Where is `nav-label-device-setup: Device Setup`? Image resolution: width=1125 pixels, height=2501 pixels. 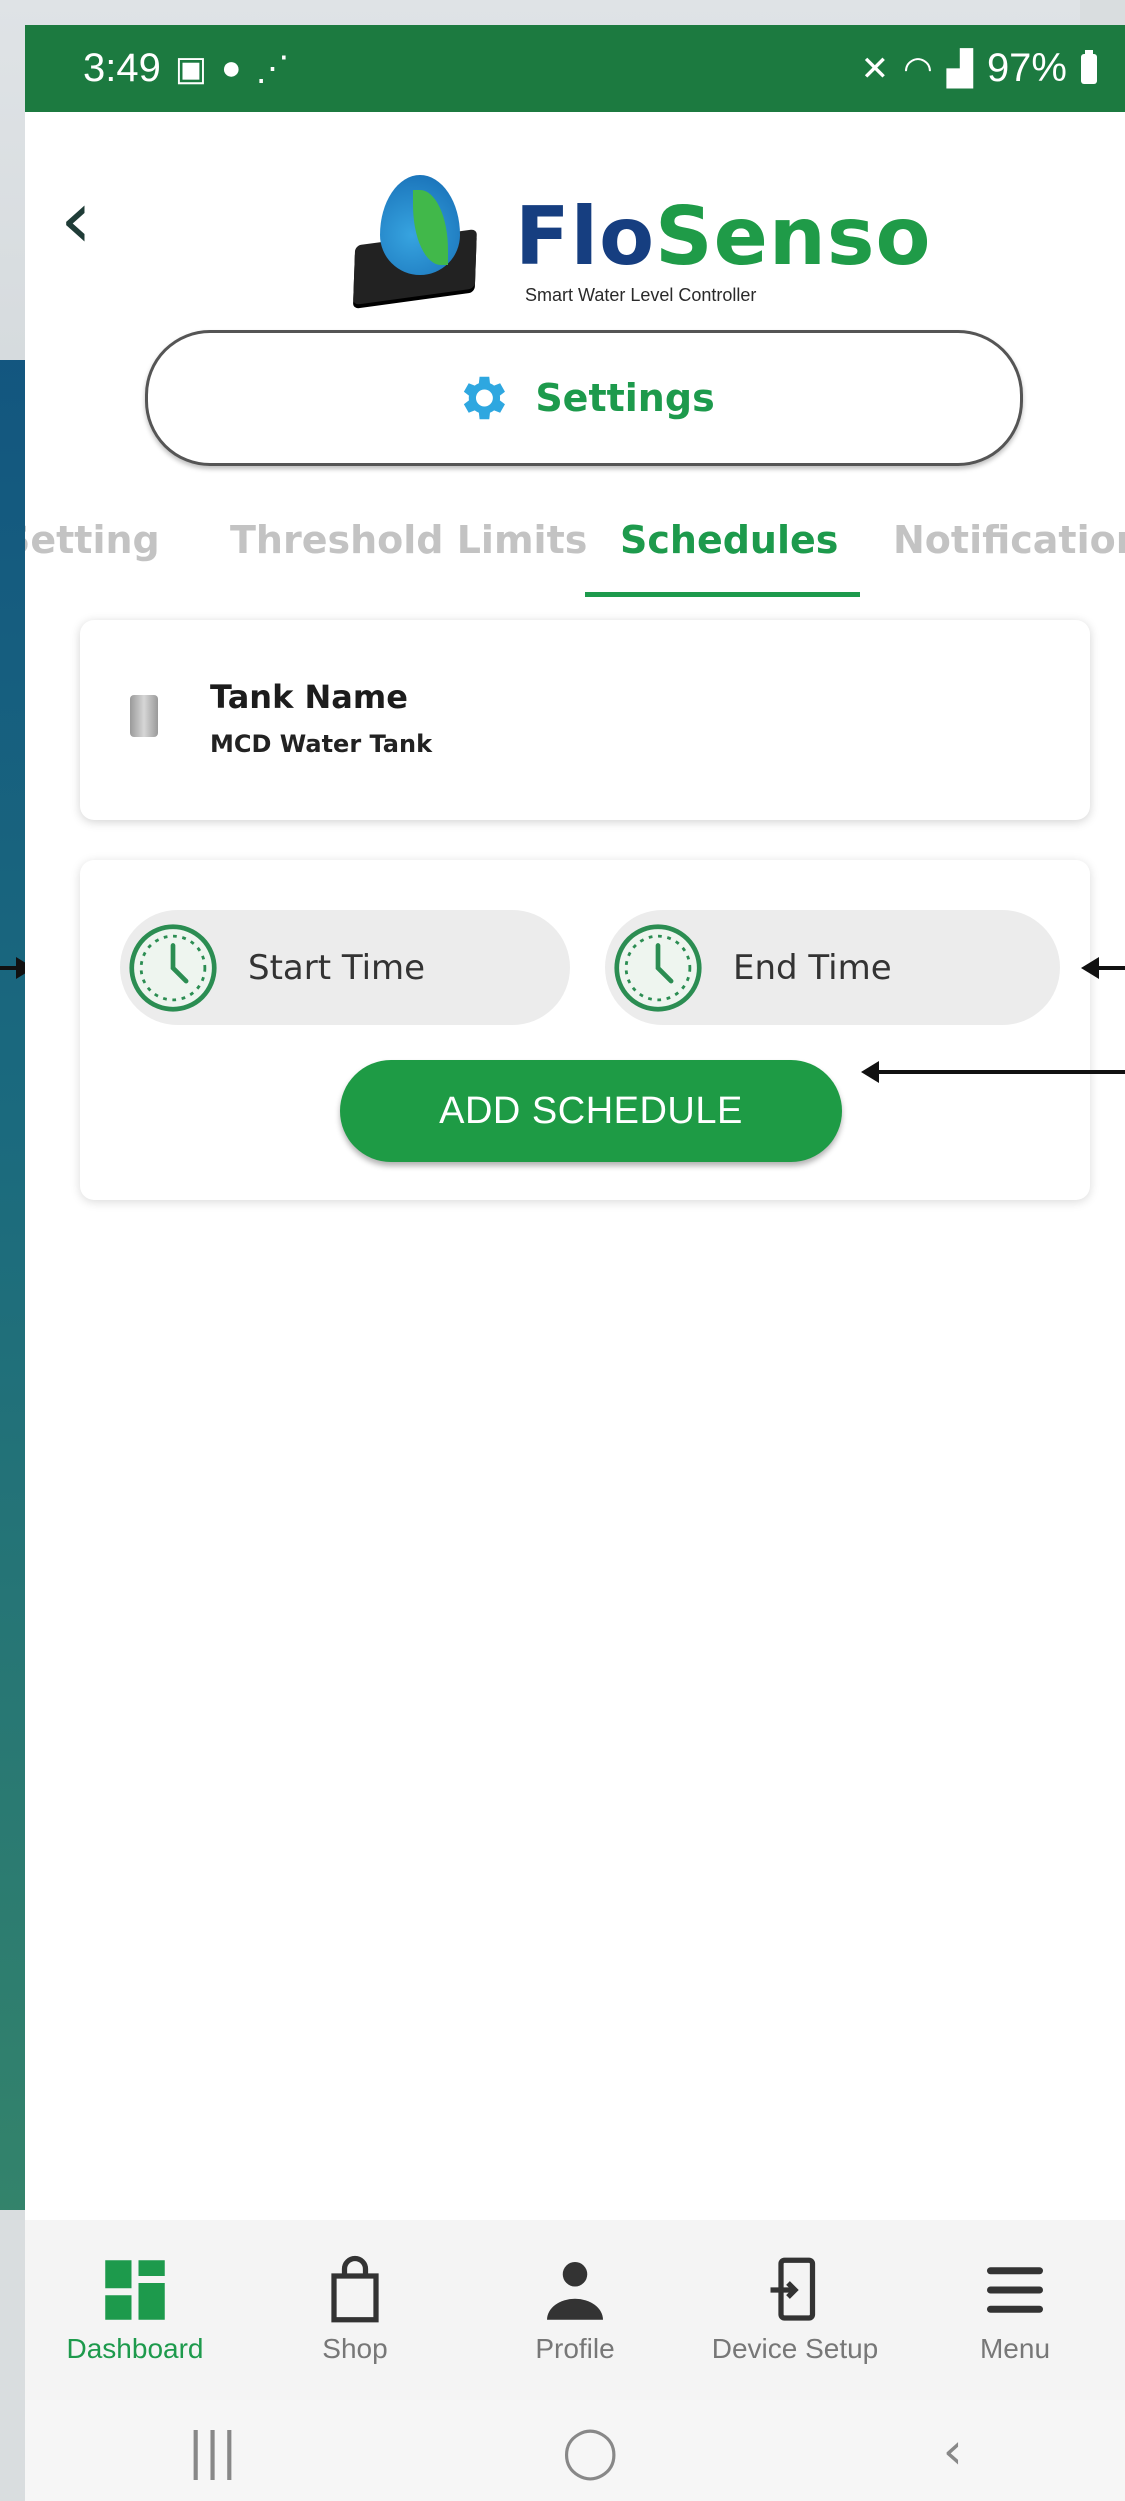
nav-label-device-setup: Device Setup is located at coordinates (795, 2348).